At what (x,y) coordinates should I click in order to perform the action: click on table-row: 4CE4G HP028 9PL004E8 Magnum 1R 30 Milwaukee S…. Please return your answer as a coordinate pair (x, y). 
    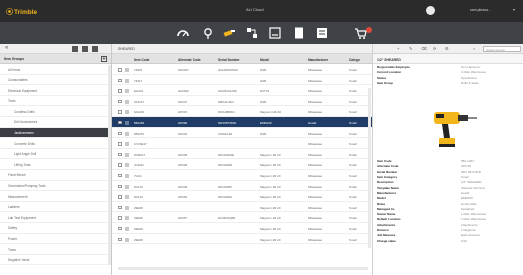
    Looking at the image, I should click on (242, 164).